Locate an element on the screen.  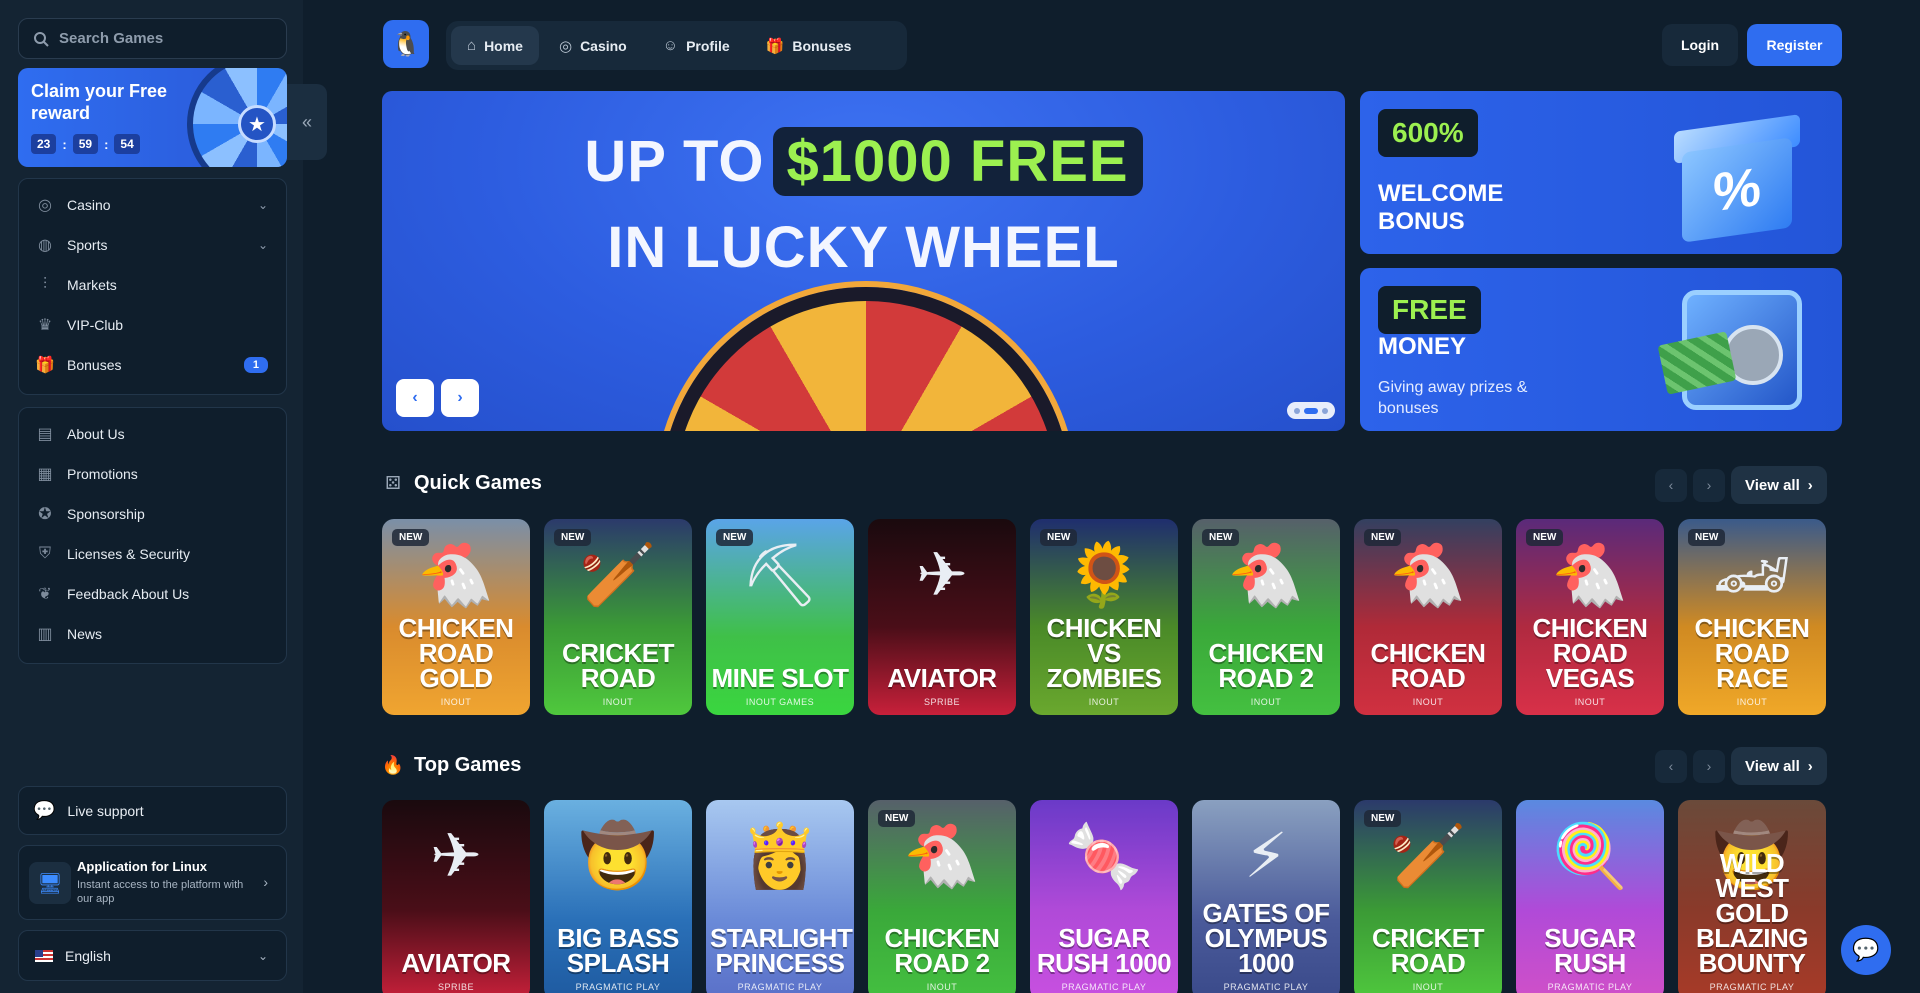
tab-casino: ◎ Casino is located at coordinates (593, 45).